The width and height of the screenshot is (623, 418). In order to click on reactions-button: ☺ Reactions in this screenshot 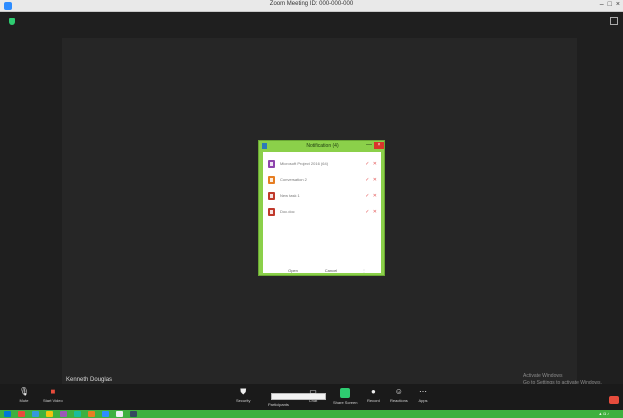, I will do `click(399, 395)`.